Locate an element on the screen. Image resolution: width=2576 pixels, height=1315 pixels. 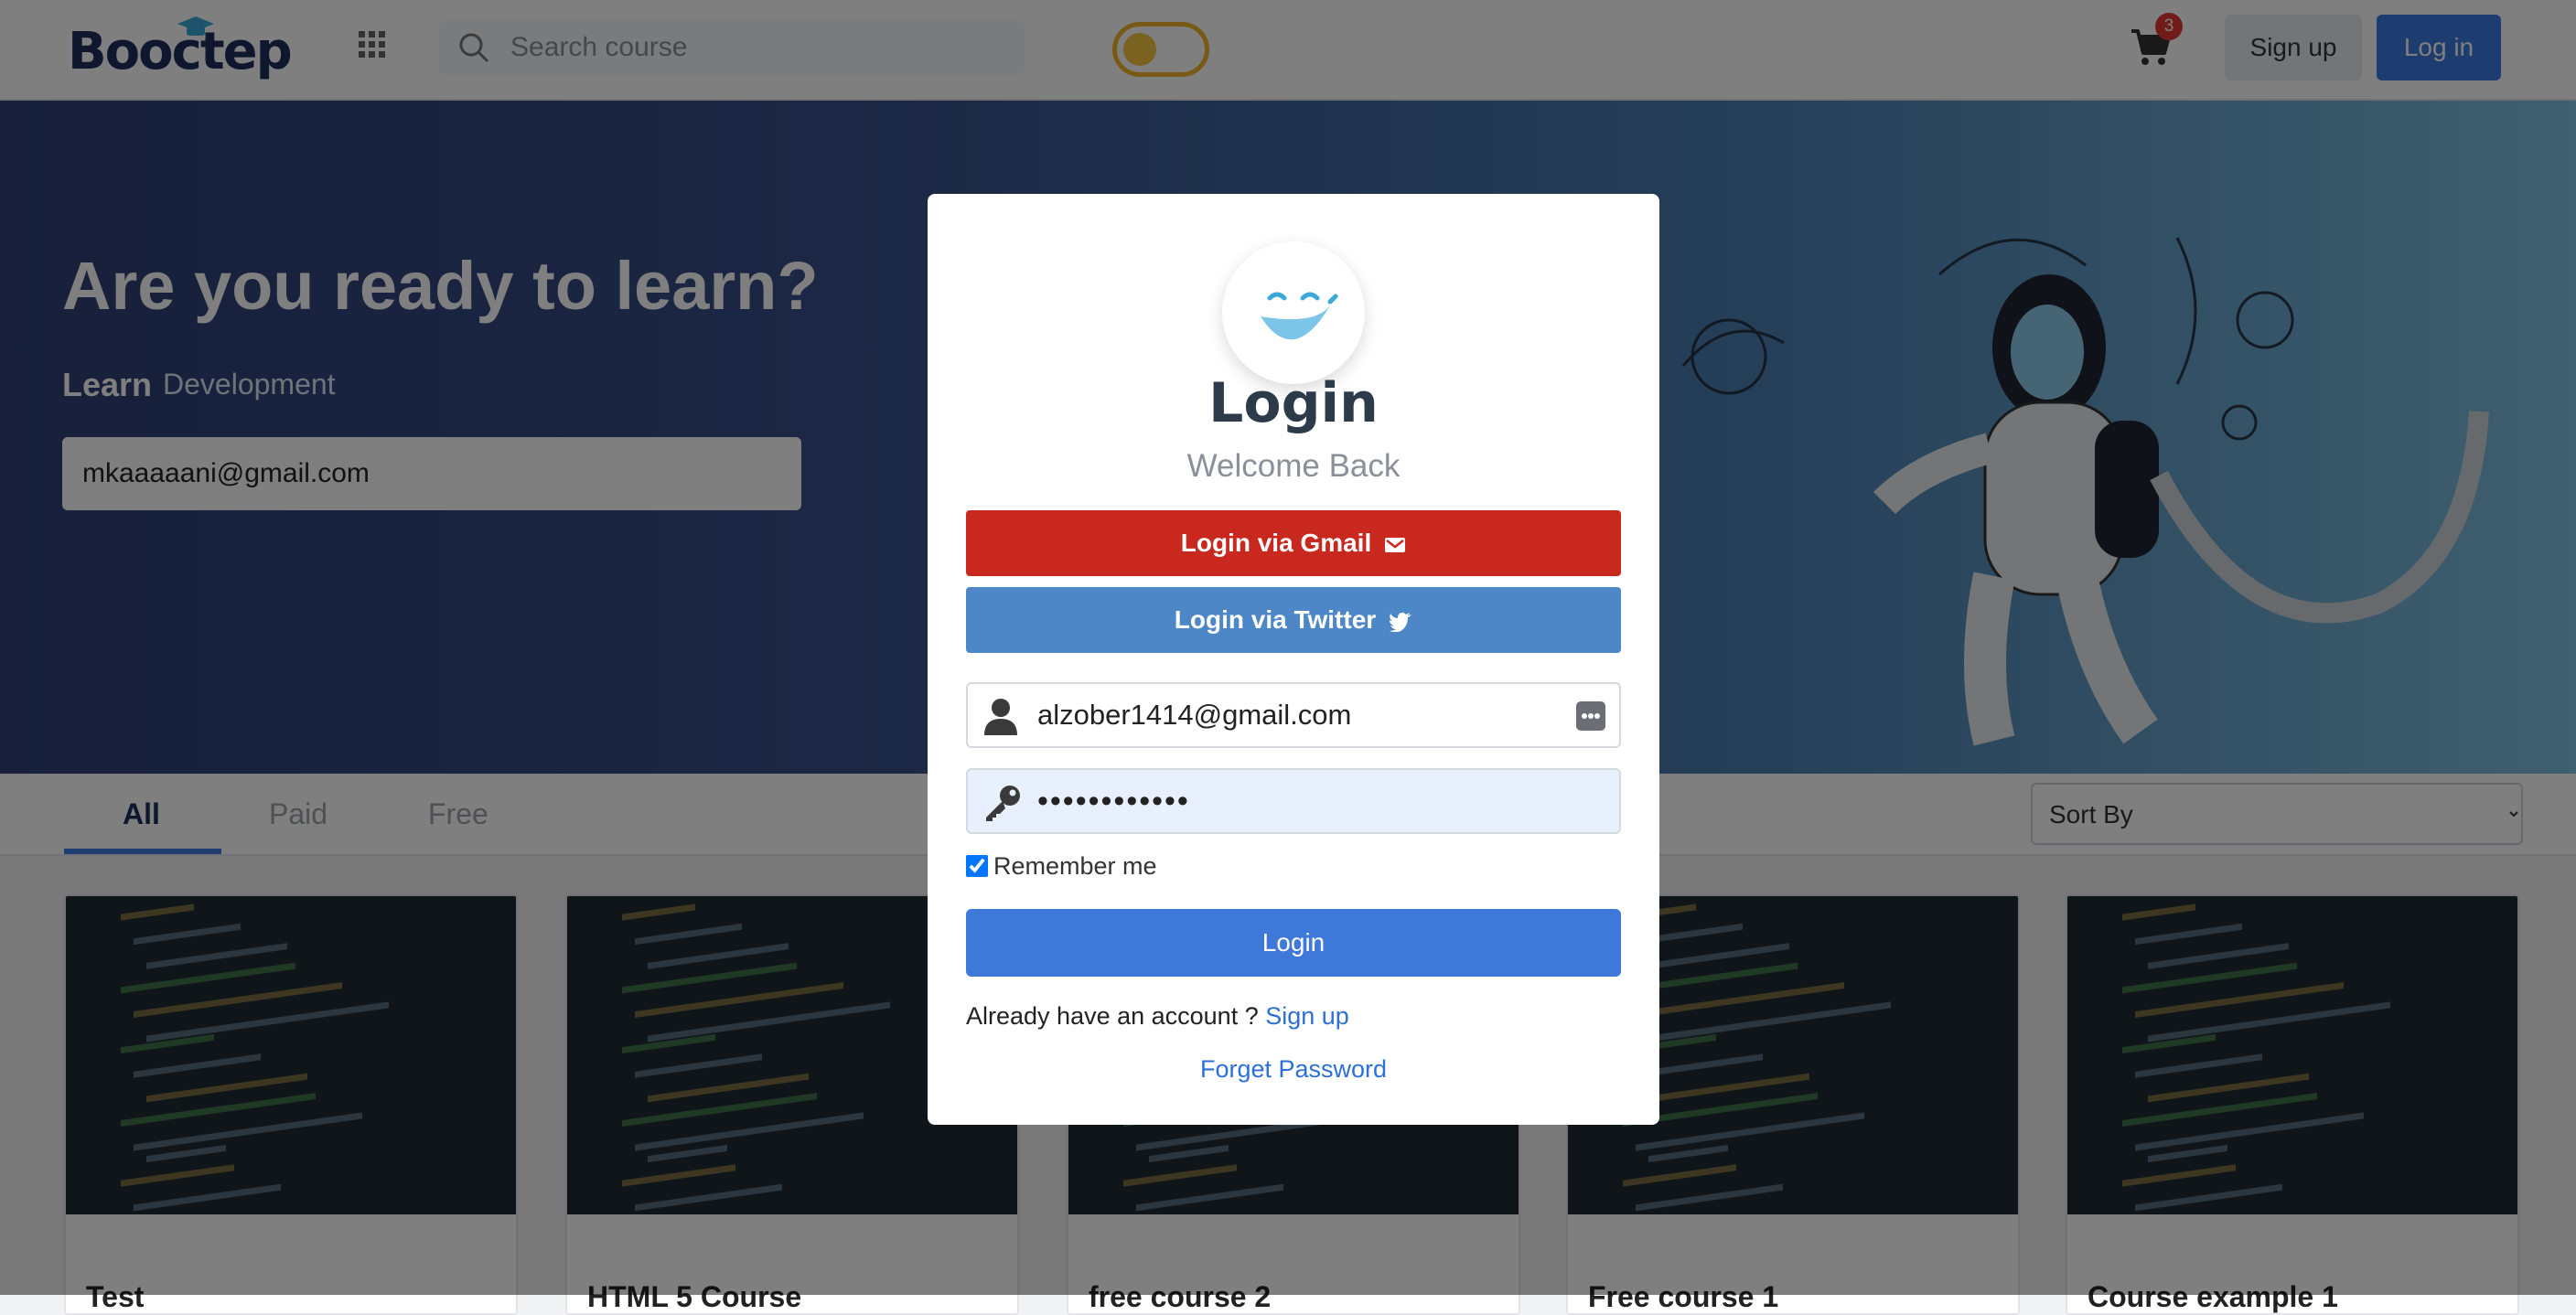
remember-me-checkbox is located at coordinates (977, 866).